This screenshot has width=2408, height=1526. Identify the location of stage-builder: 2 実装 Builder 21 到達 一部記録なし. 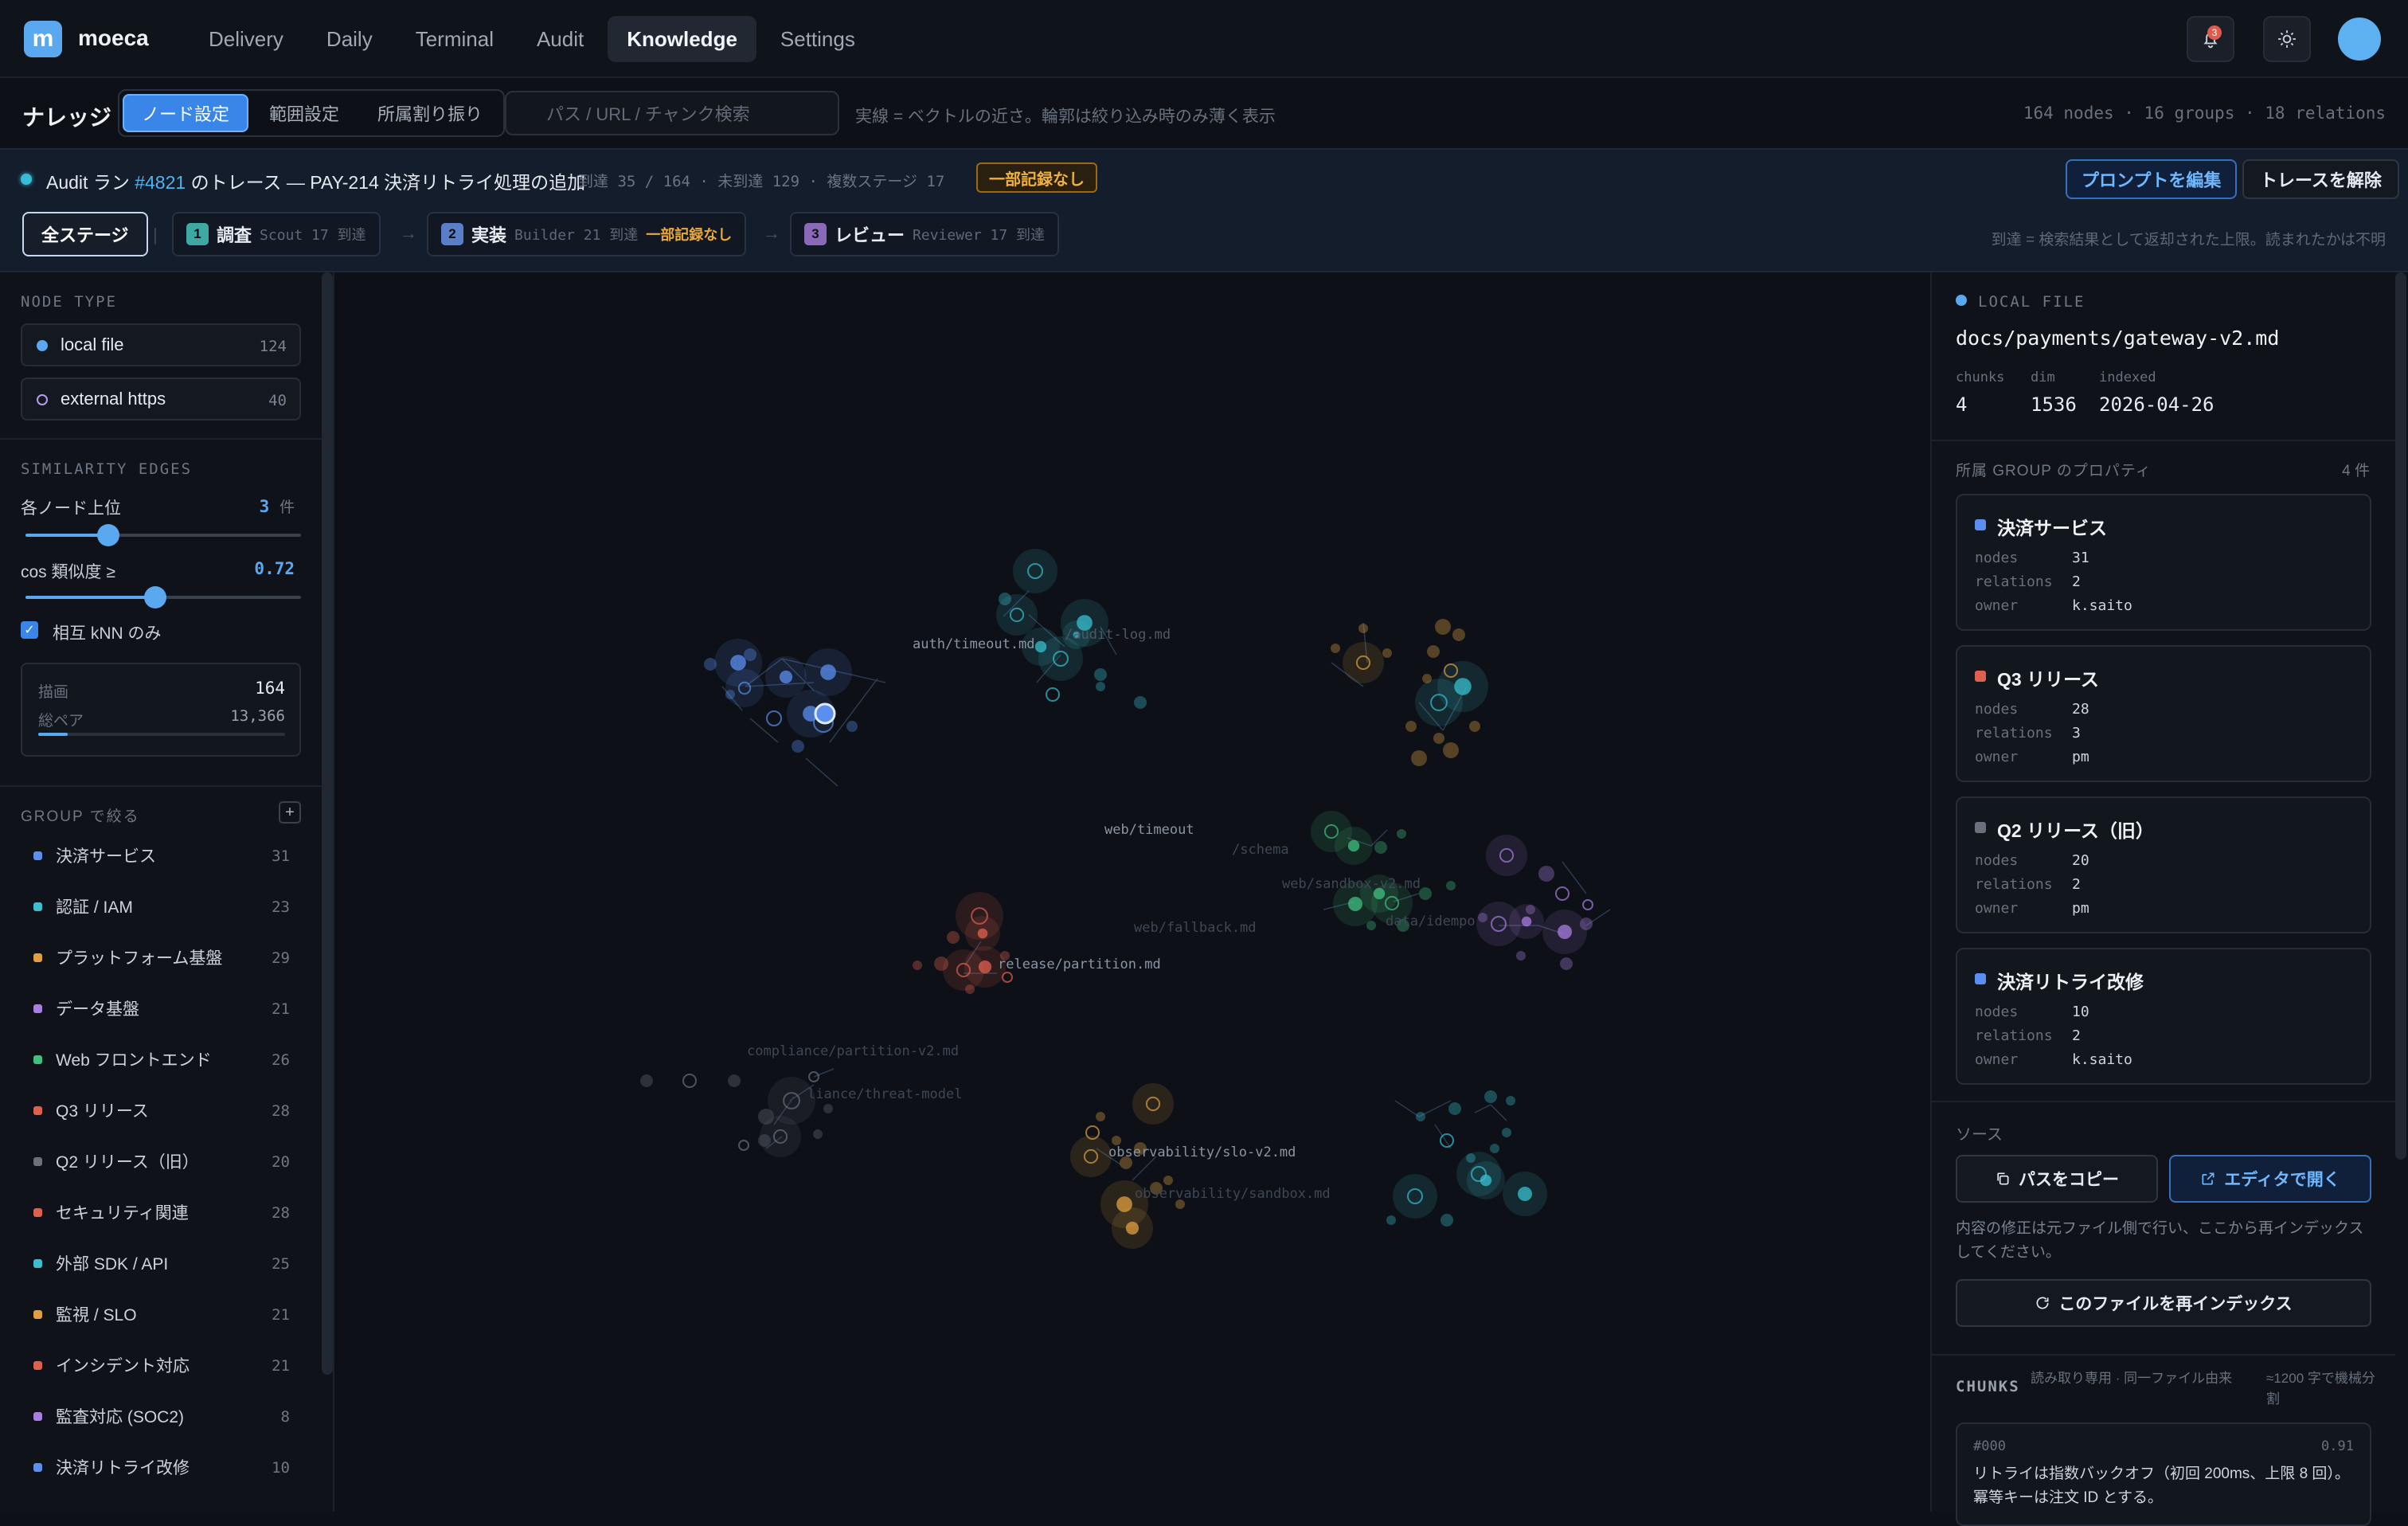
(587, 234).